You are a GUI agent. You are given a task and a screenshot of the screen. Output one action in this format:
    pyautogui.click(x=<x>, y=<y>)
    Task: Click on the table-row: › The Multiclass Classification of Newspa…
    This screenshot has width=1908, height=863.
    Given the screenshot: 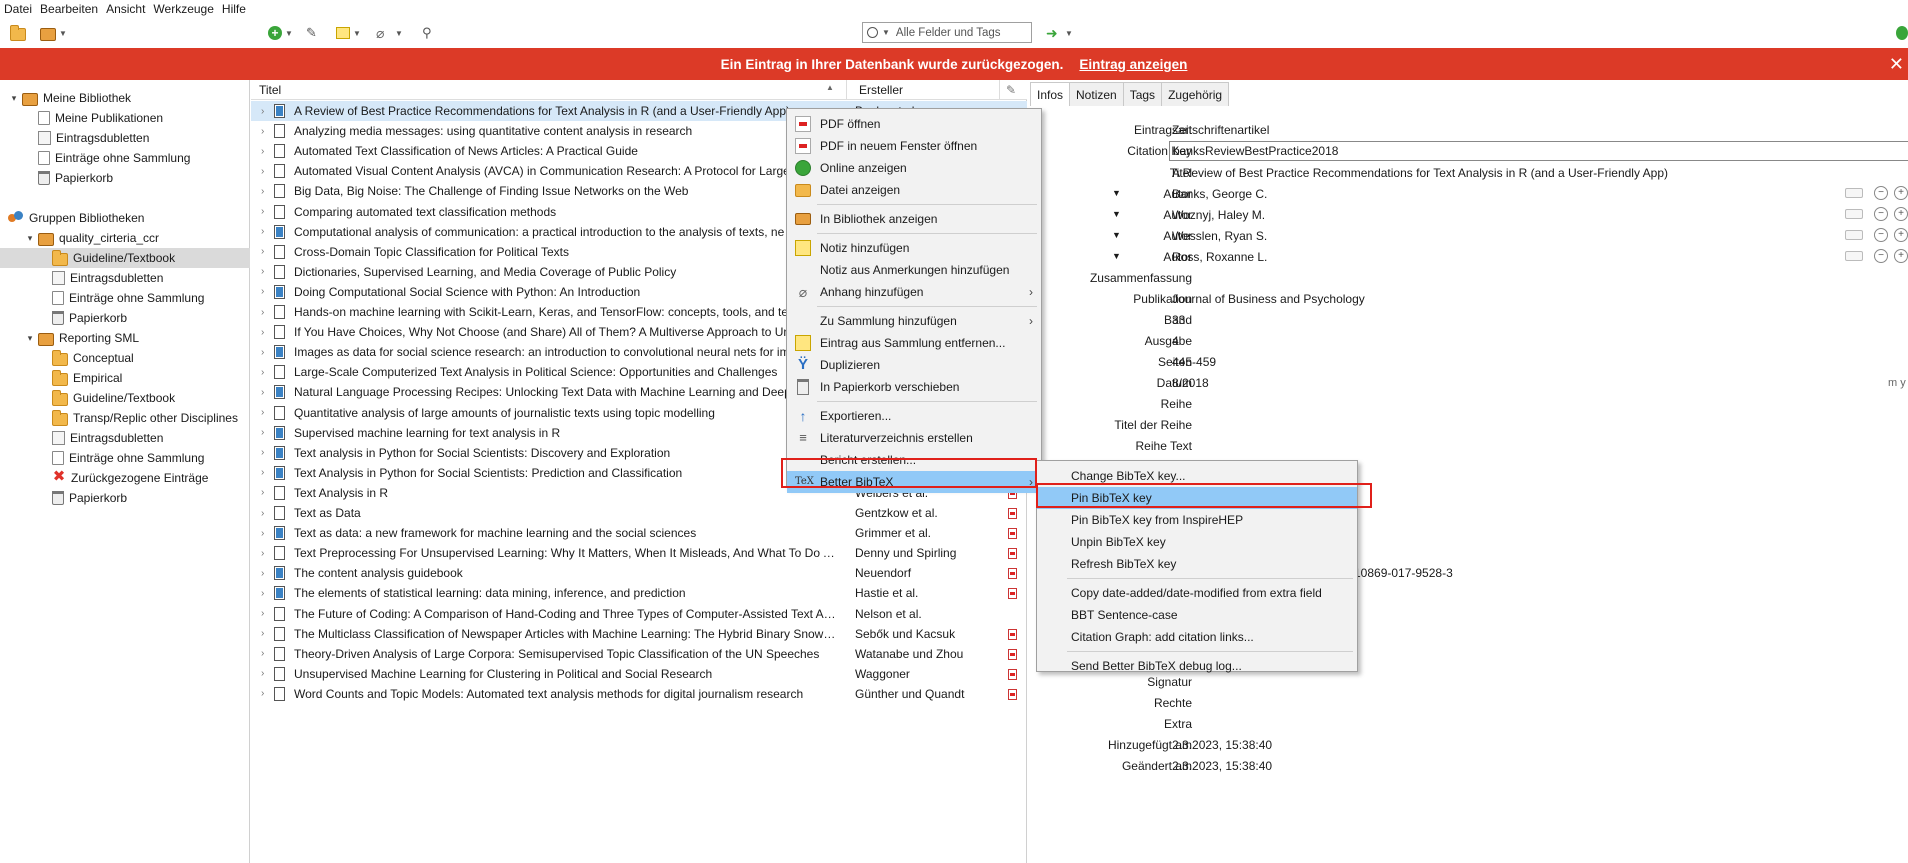 What is the action you would take?
    pyautogui.click(x=639, y=634)
    